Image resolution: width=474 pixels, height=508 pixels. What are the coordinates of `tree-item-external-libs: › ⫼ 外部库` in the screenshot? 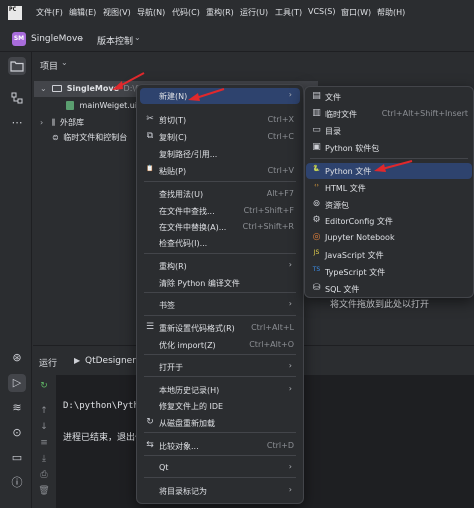 It's located at (62, 122).